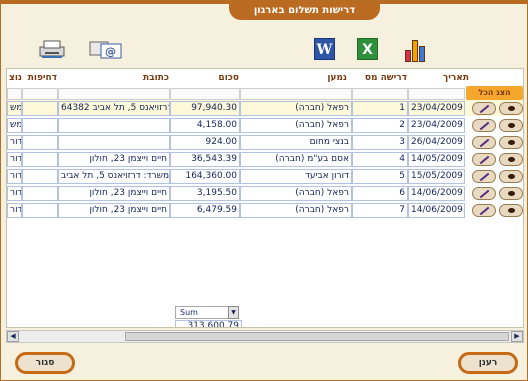  I want to click on filter-extra, so click(14, 94).